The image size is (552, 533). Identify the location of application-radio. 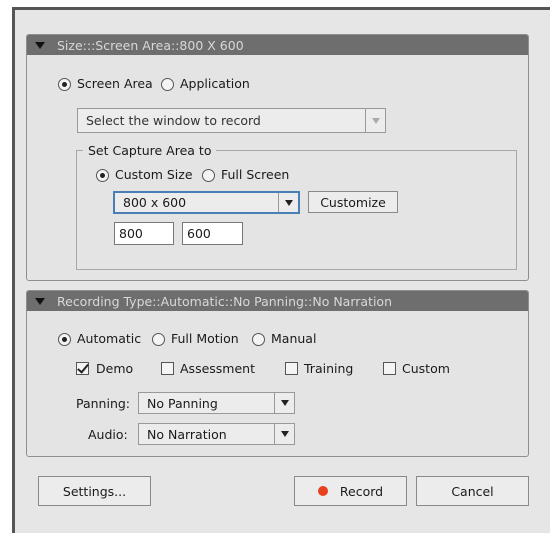
(167, 84).